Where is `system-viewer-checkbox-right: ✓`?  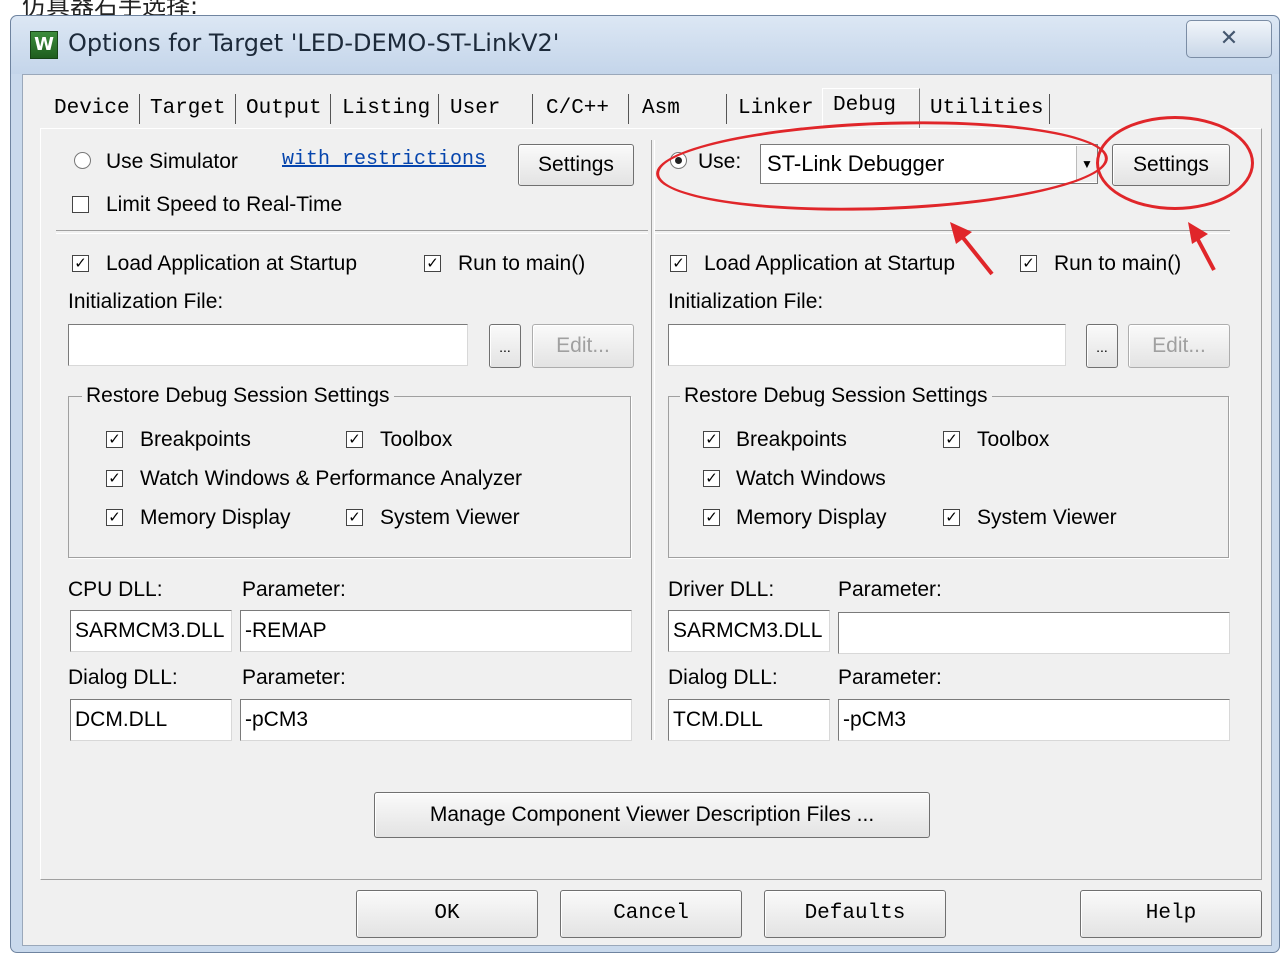
system-viewer-checkbox-right: ✓ is located at coordinates (951, 517).